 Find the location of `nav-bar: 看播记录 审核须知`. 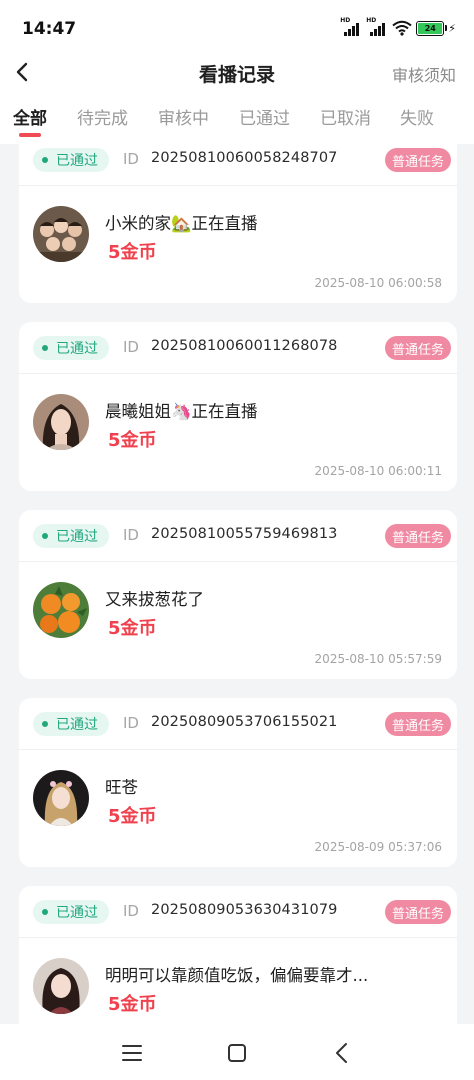

nav-bar: 看播记录 审核须知 is located at coordinates (237, 72).